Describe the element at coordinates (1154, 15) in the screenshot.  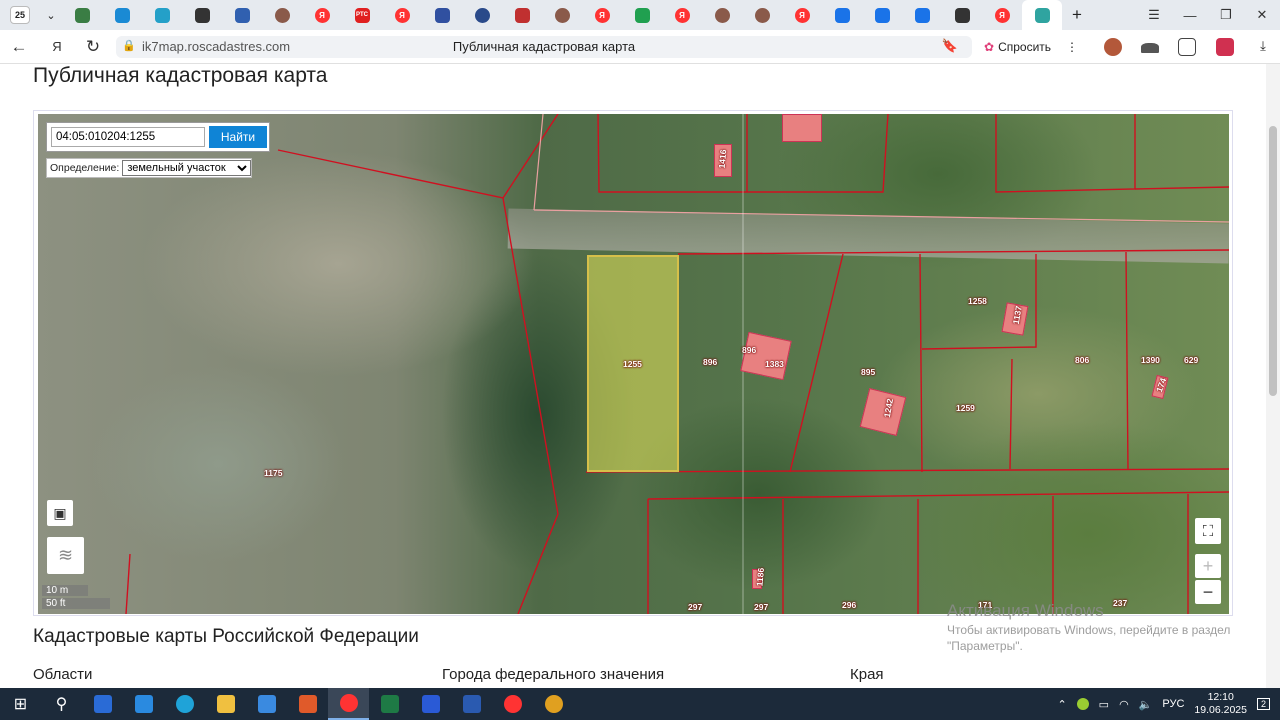
I see `menu-icon: ☰` at that location.